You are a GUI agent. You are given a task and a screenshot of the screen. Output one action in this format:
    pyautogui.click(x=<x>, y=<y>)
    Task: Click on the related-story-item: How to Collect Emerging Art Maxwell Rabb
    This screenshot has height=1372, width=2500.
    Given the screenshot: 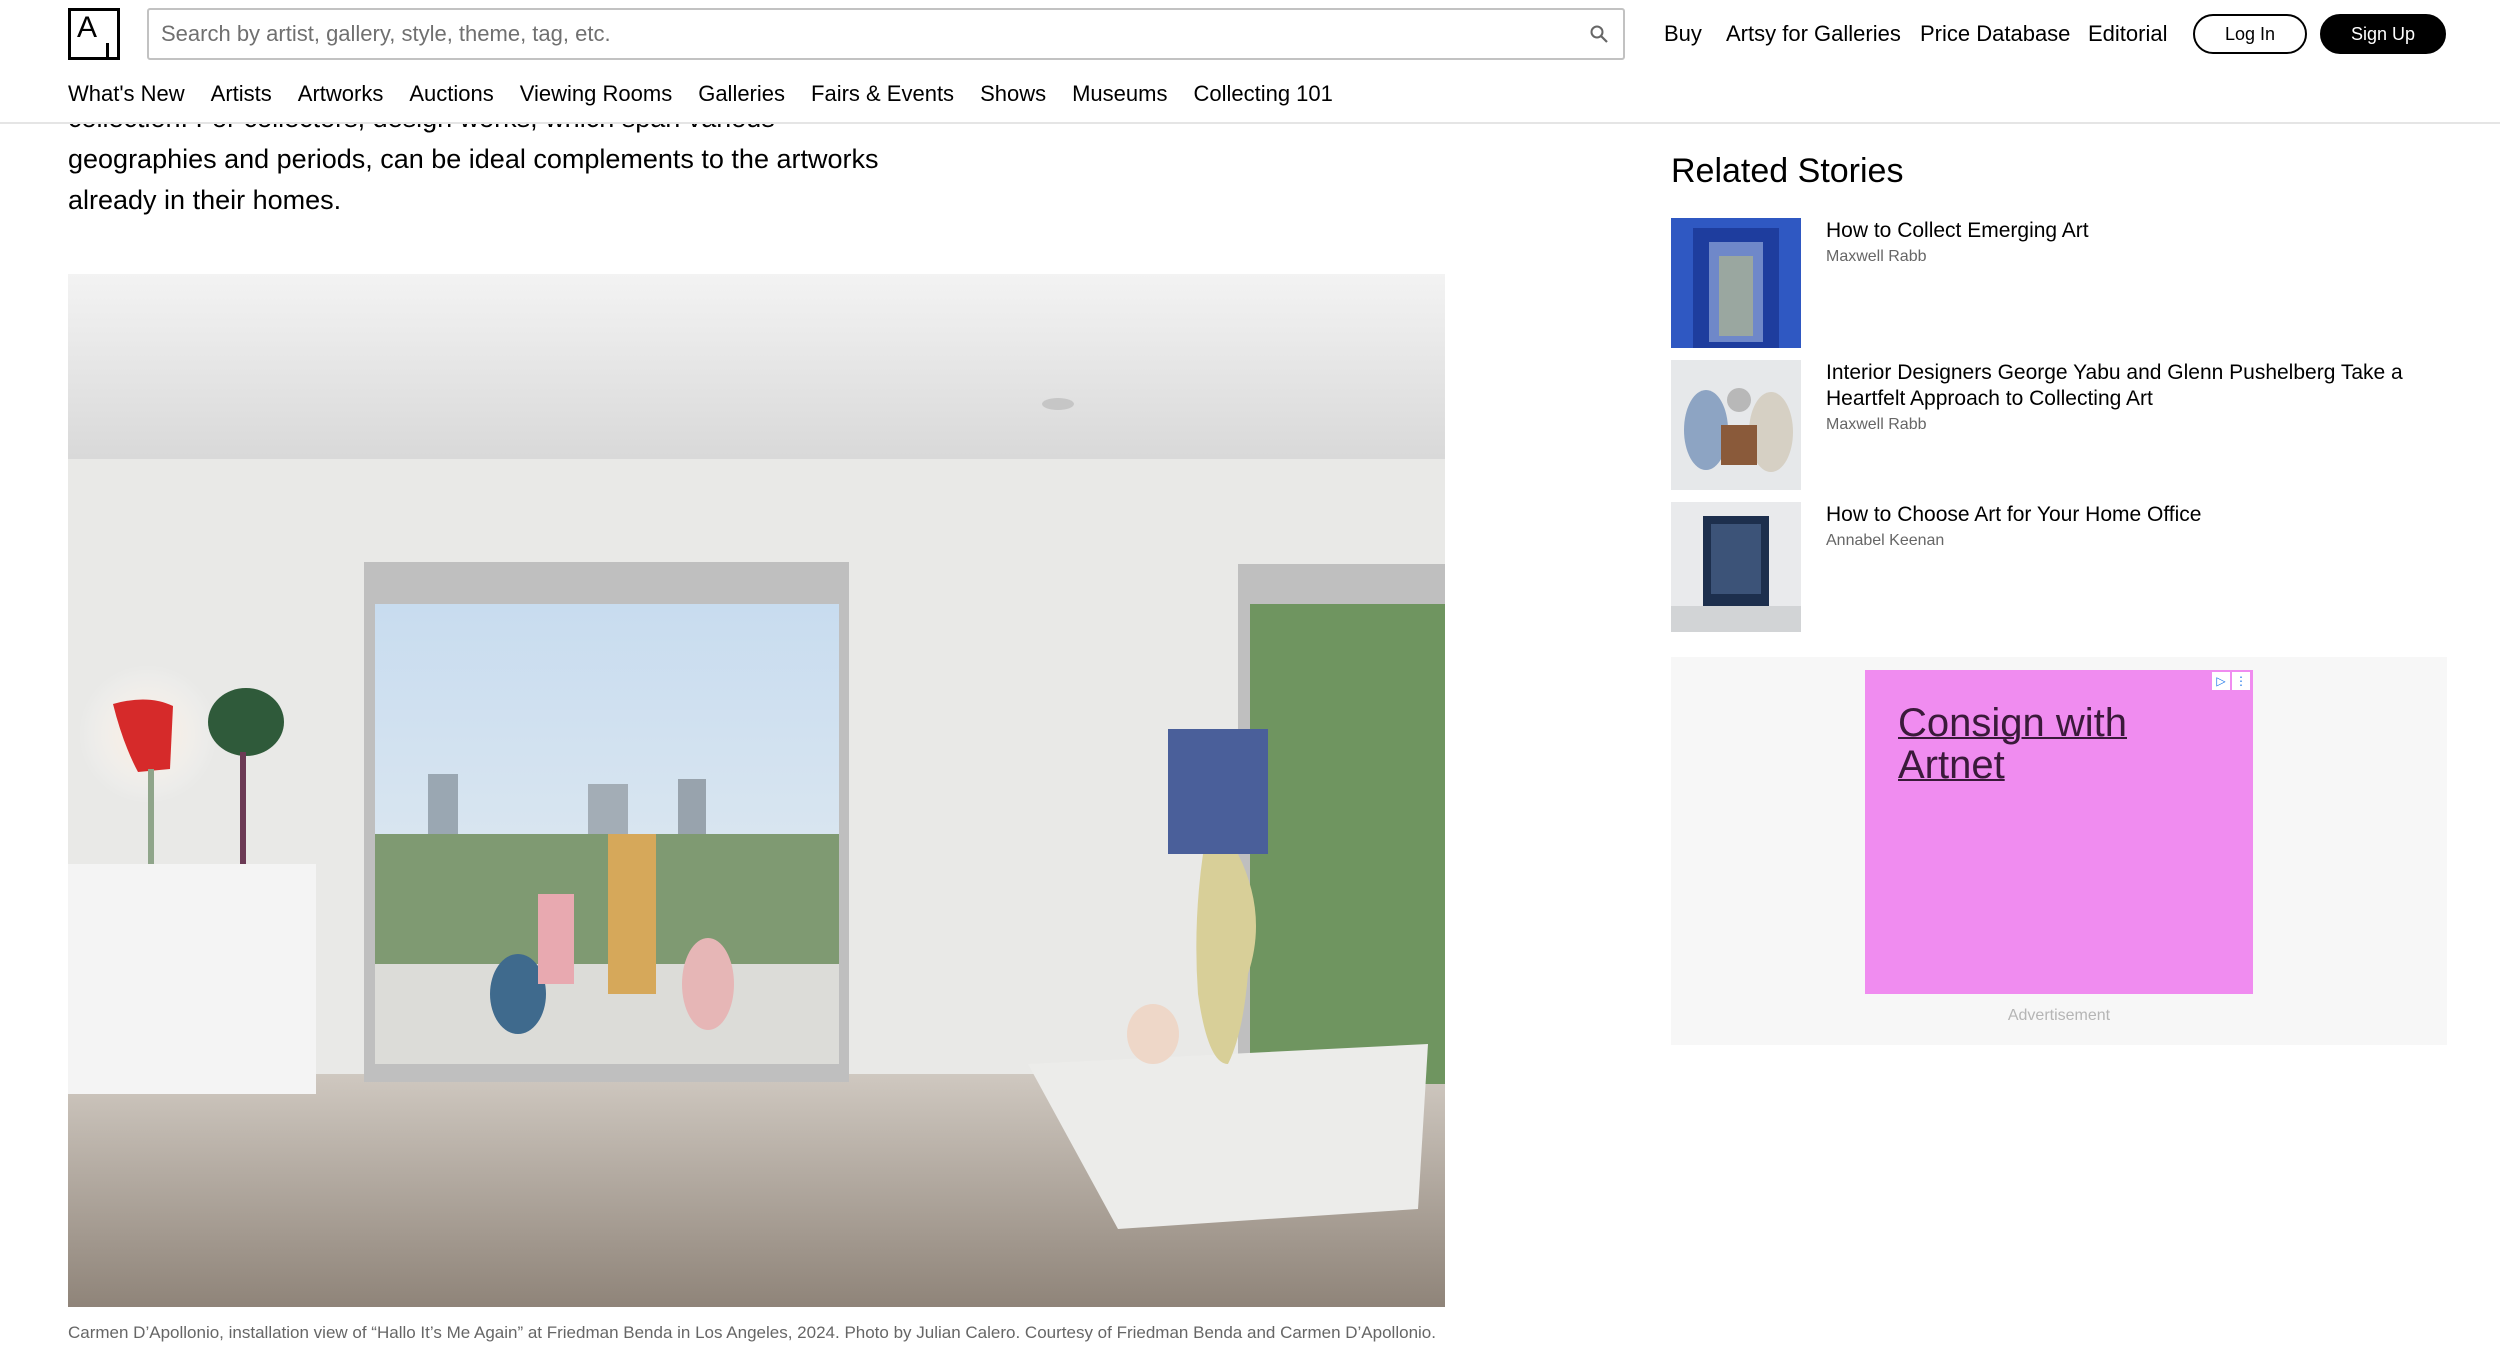 What is the action you would take?
    pyautogui.click(x=2059, y=283)
    